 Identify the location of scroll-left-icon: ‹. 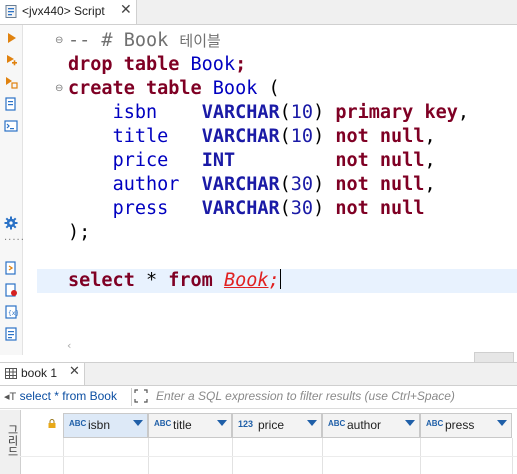
(69, 345).